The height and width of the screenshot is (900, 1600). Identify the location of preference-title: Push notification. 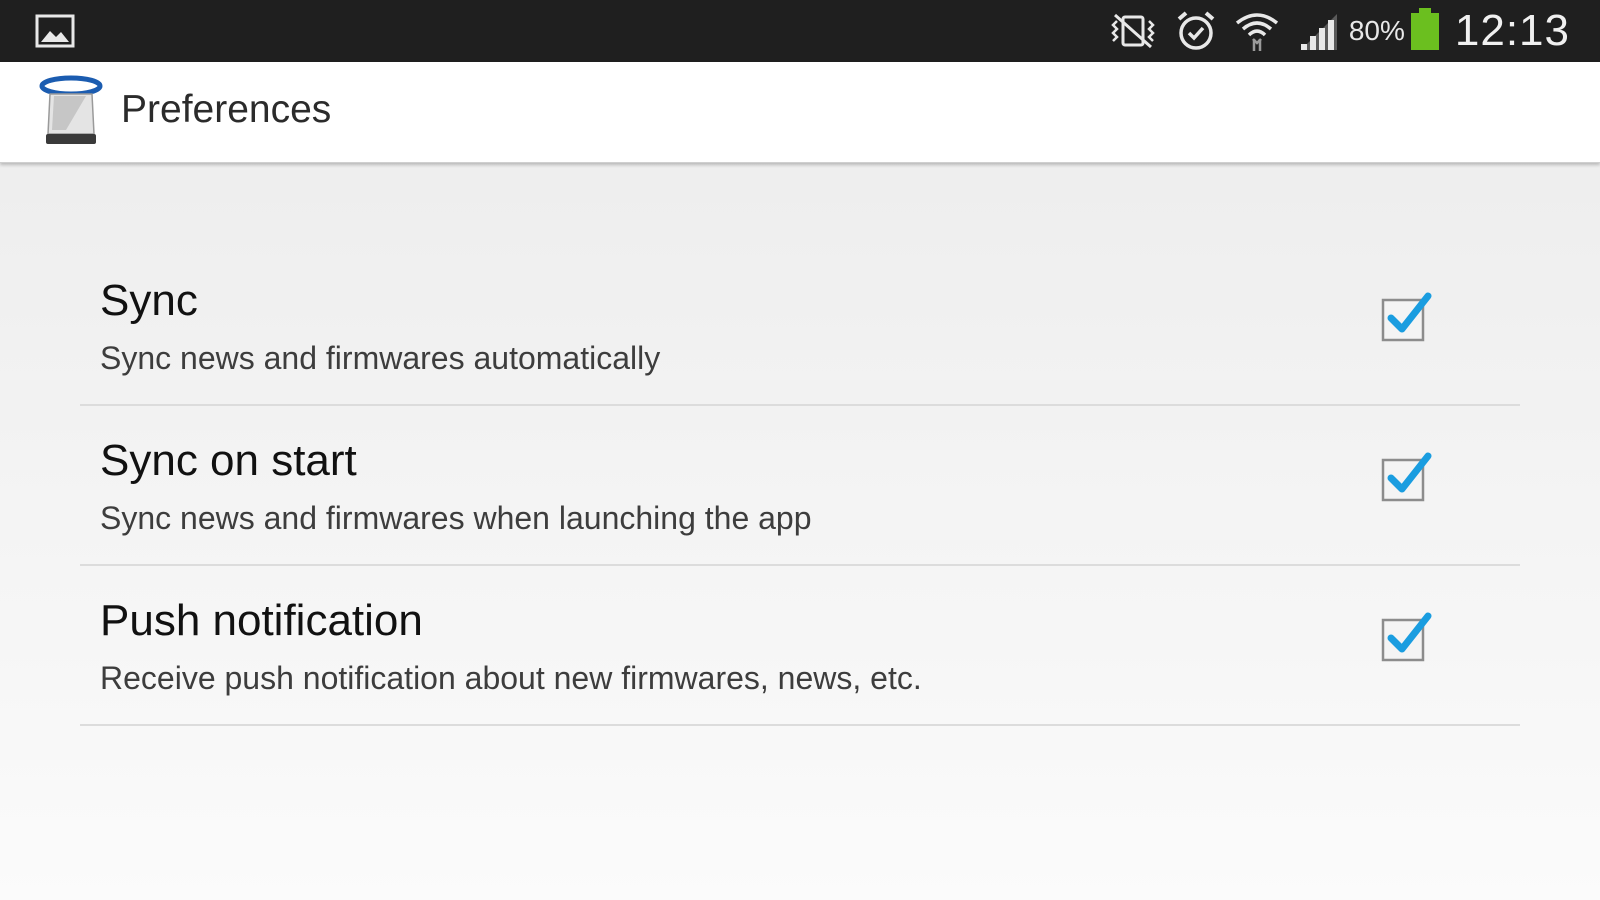
(261, 620).